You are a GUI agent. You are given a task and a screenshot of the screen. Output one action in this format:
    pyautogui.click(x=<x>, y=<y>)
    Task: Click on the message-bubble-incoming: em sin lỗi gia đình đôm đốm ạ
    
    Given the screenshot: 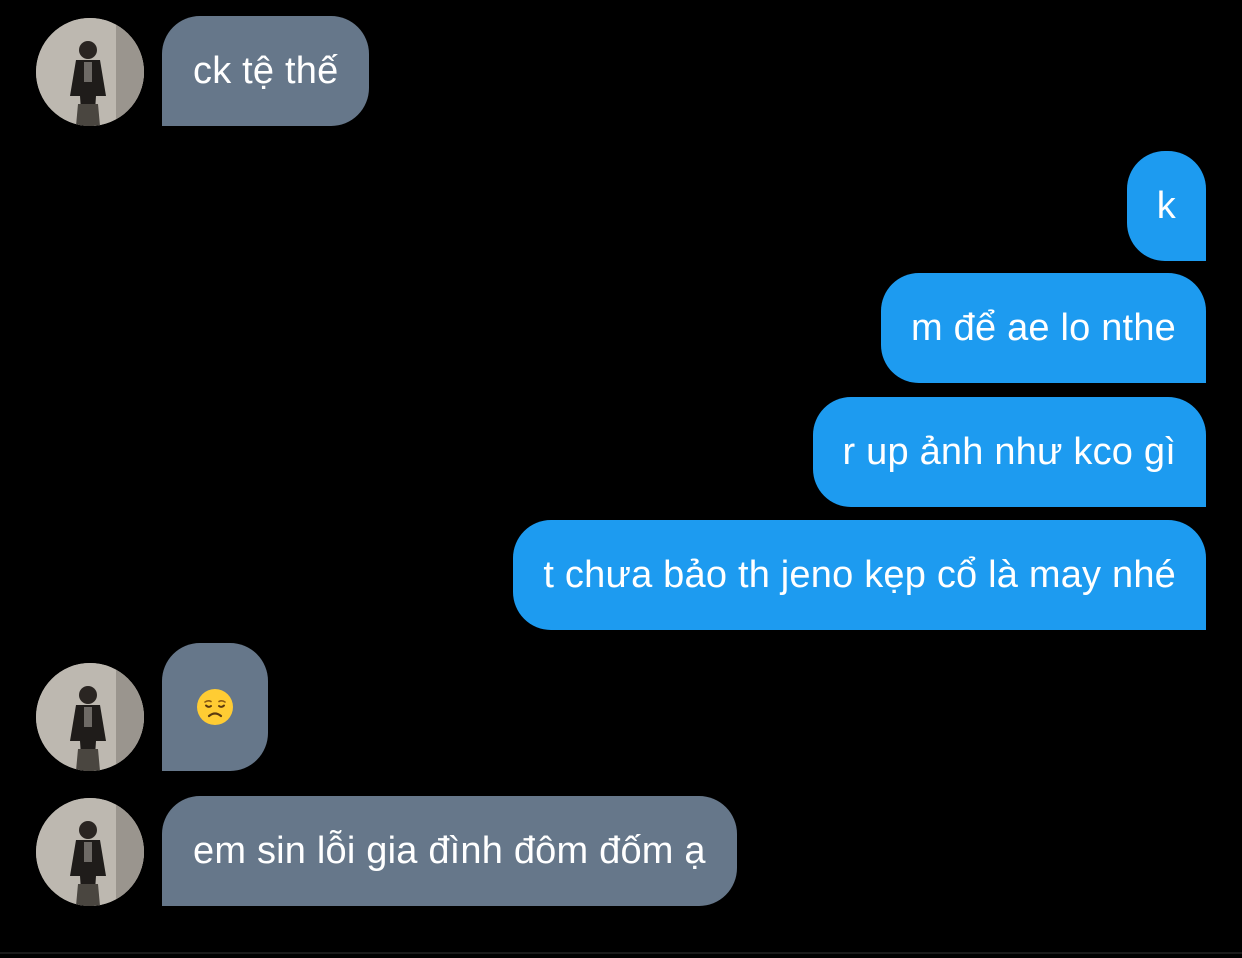 What is the action you would take?
    pyautogui.click(x=449, y=851)
    